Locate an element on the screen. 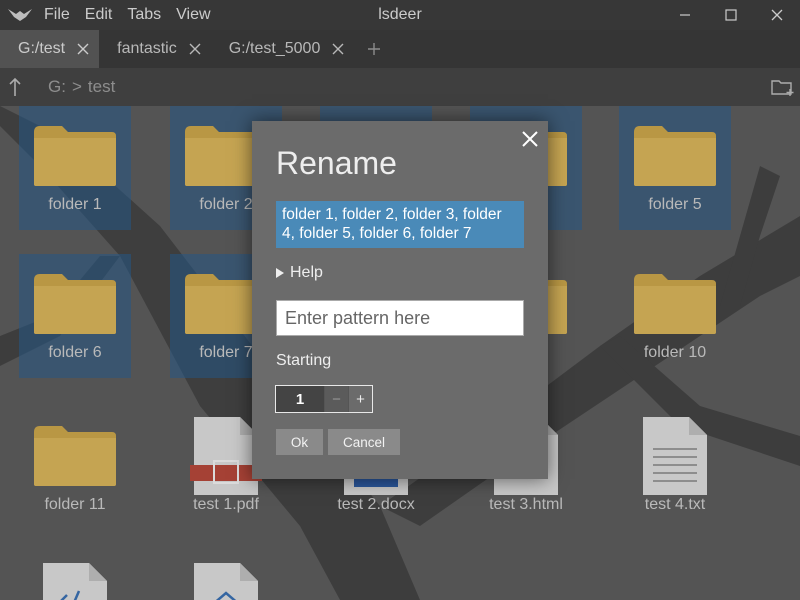  txt-file-icon is located at coordinates (675, 456).